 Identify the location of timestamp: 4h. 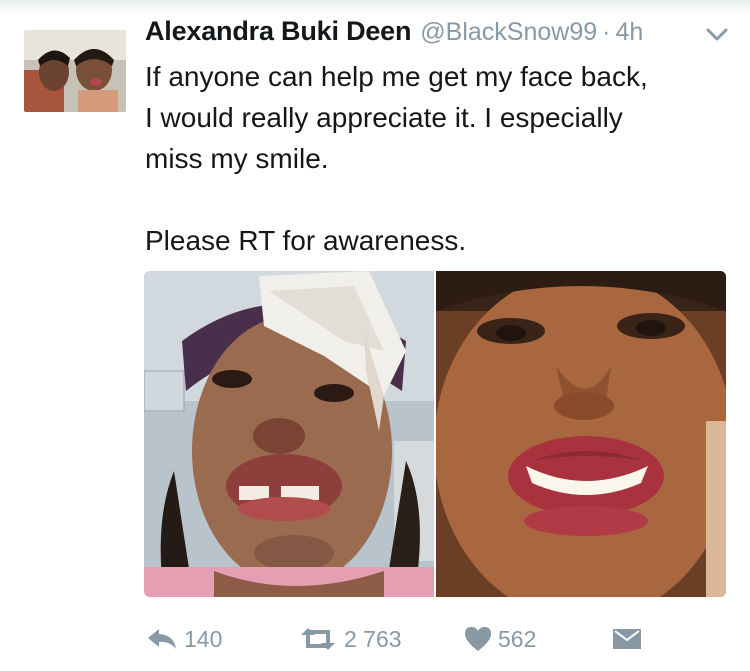
(629, 32).